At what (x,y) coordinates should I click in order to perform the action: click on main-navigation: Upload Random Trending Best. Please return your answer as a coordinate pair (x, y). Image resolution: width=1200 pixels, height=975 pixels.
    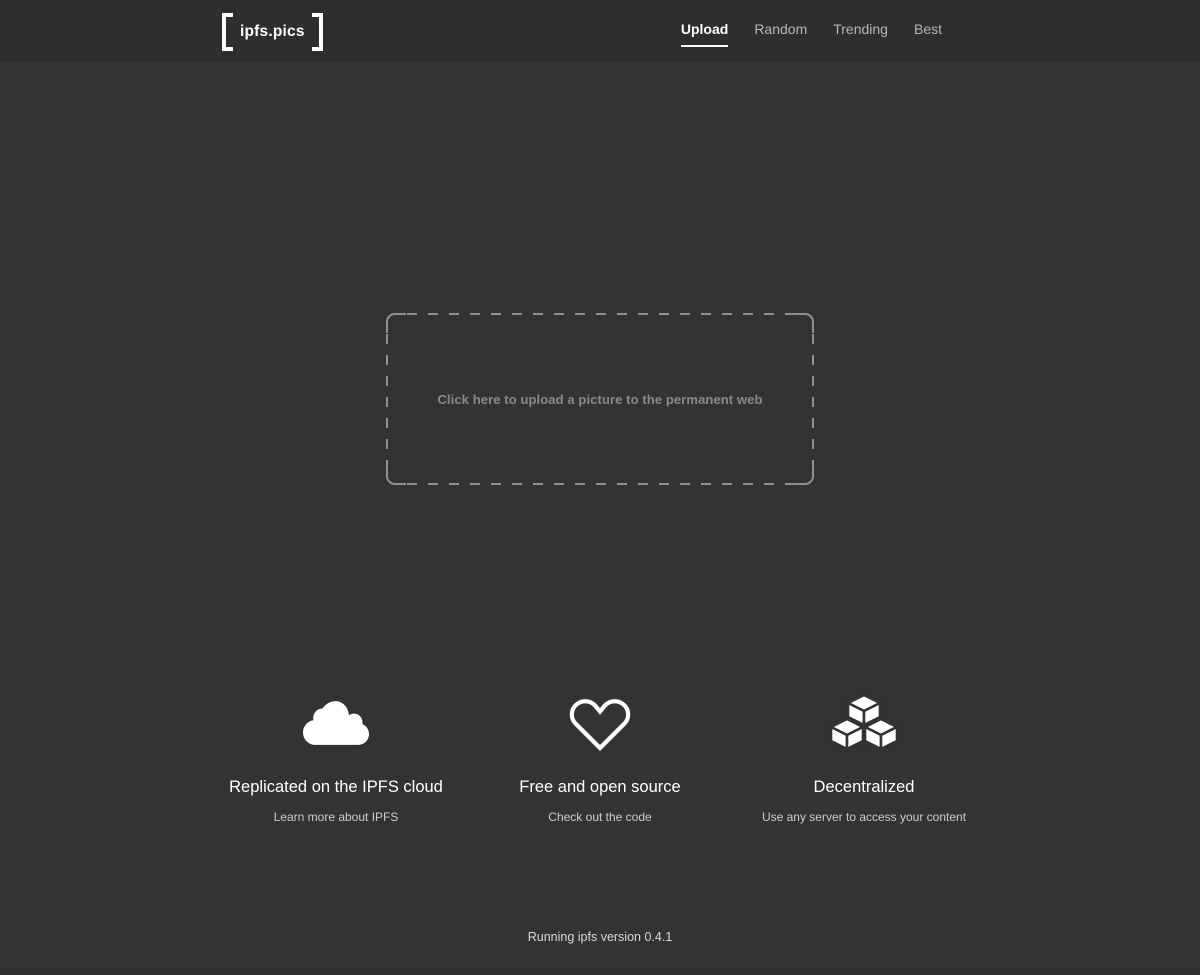
    Looking at the image, I should click on (811, 34).